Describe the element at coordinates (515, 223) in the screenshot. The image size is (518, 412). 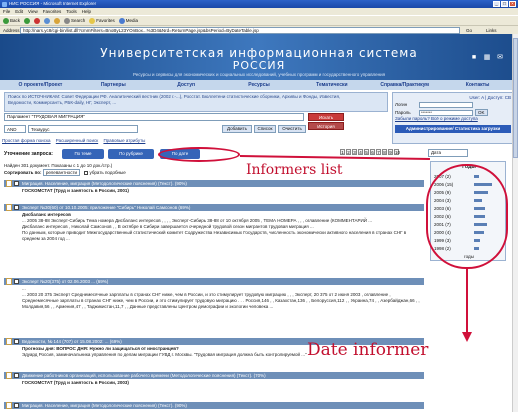
I see `vertical-scrollbar` at that location.